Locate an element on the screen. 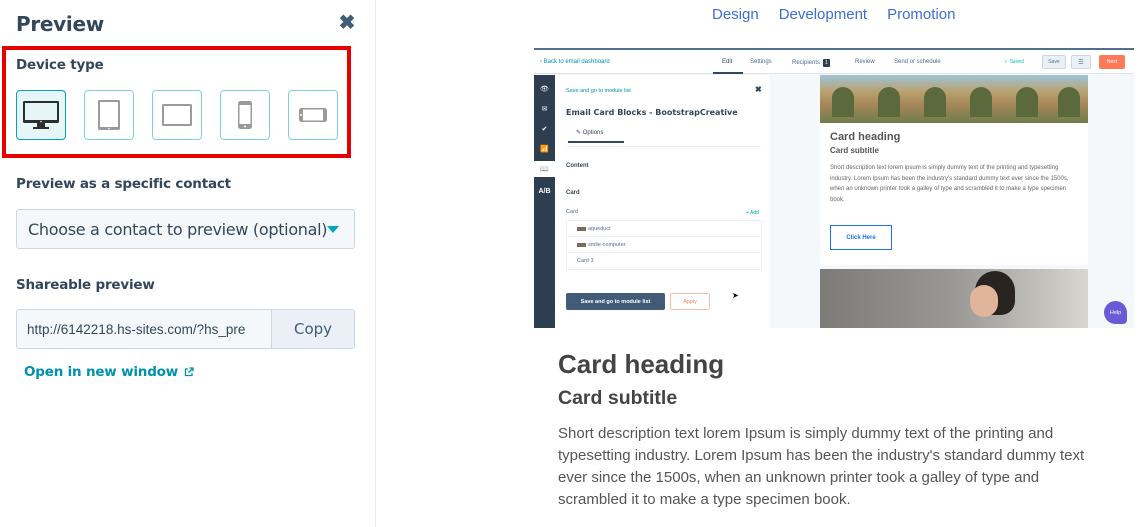  external-link-icon is located at coordinates (189, 372).